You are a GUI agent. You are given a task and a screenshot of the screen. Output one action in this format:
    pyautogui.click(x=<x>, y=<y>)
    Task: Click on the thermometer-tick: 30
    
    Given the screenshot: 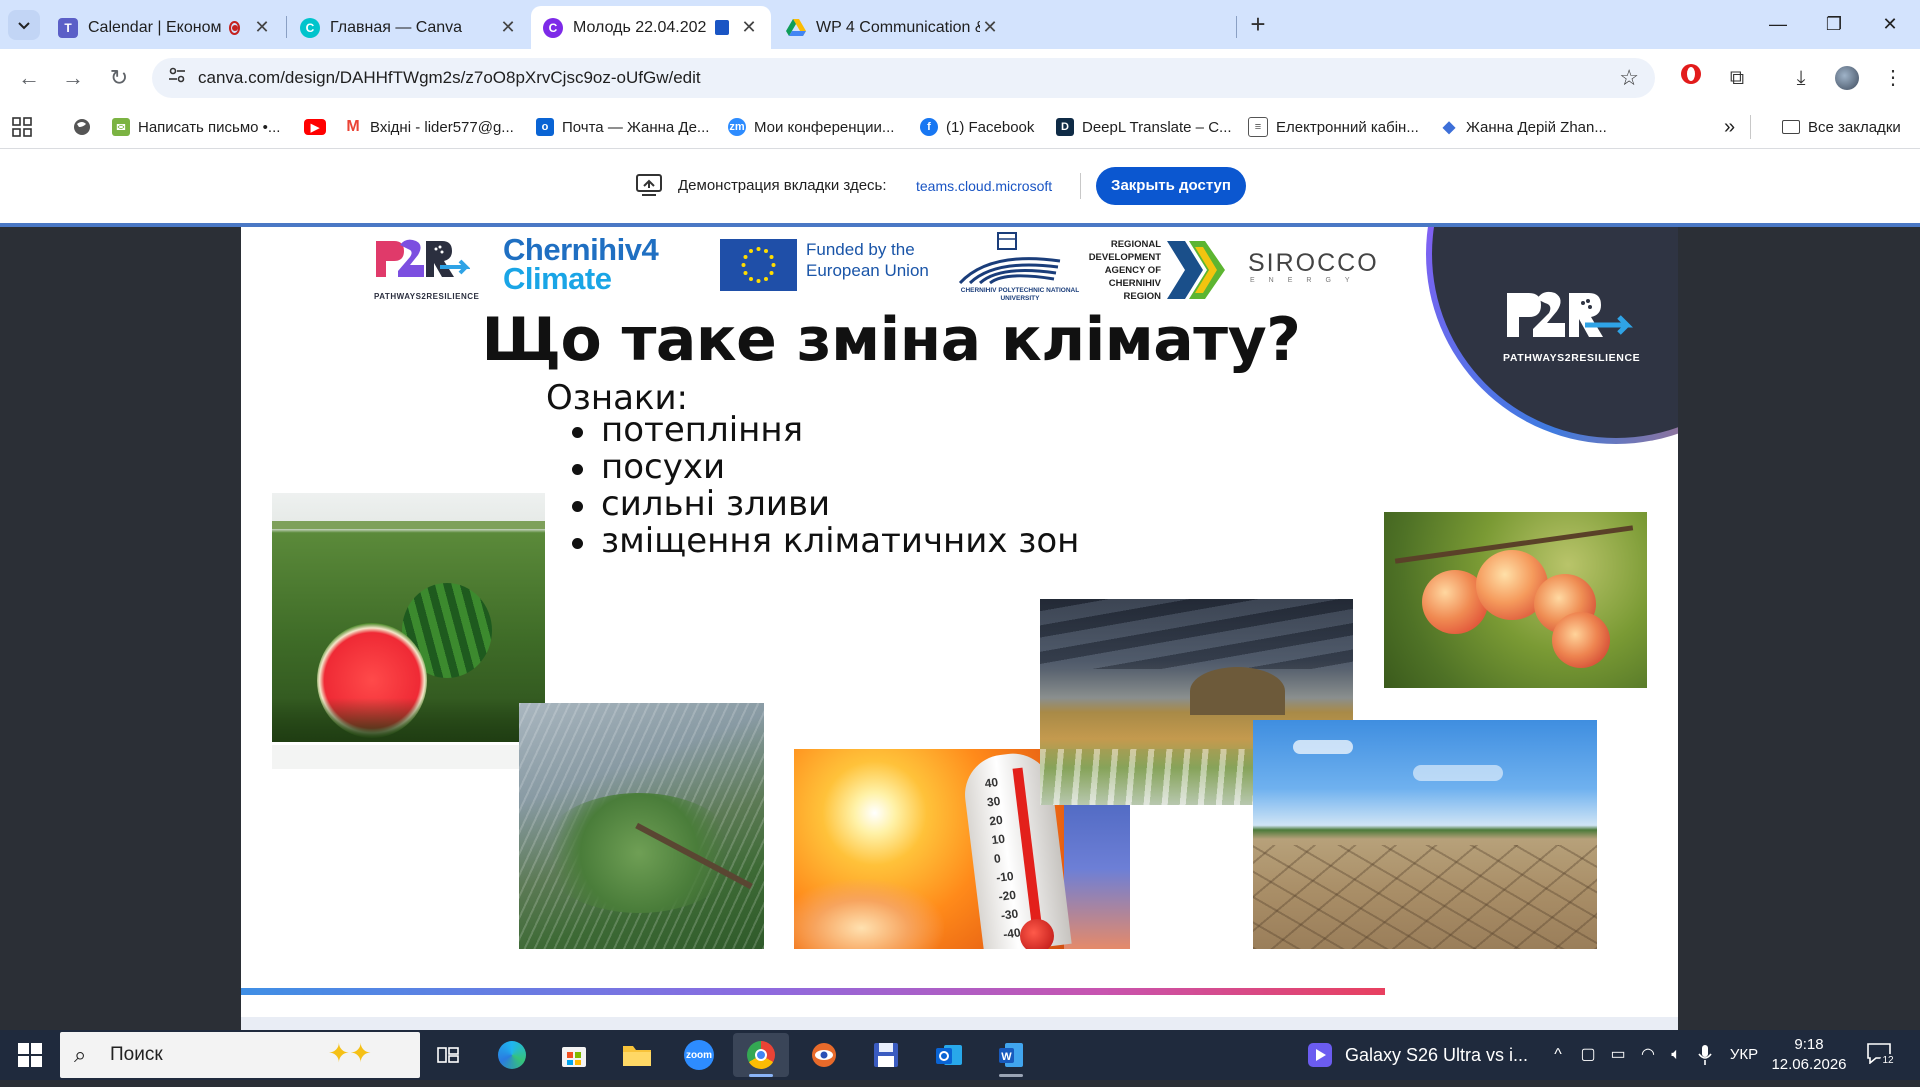 What is the action you would take?
    pyautogui.click(x=994, y=801)
    